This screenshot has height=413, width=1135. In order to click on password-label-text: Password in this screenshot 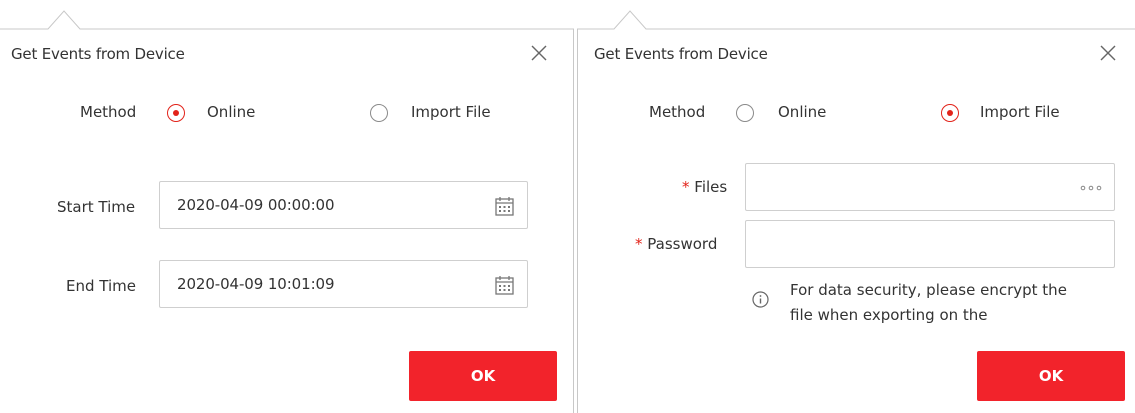, I will do `click(682, 244)`.